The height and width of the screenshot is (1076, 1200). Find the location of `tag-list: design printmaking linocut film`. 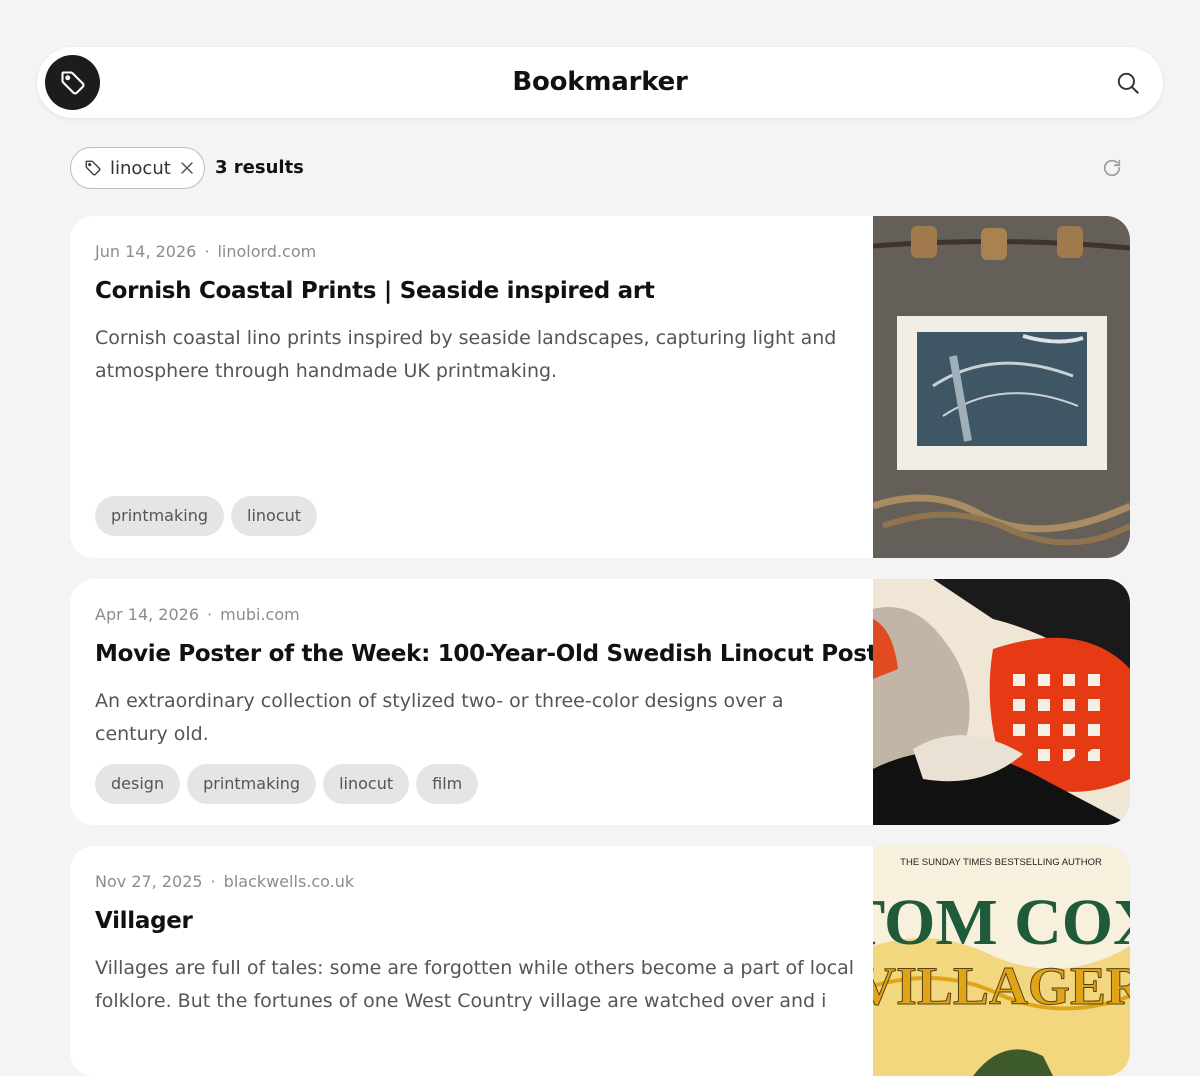

tag-list: design printmaking linocut film is located at coordinates (287, 784).